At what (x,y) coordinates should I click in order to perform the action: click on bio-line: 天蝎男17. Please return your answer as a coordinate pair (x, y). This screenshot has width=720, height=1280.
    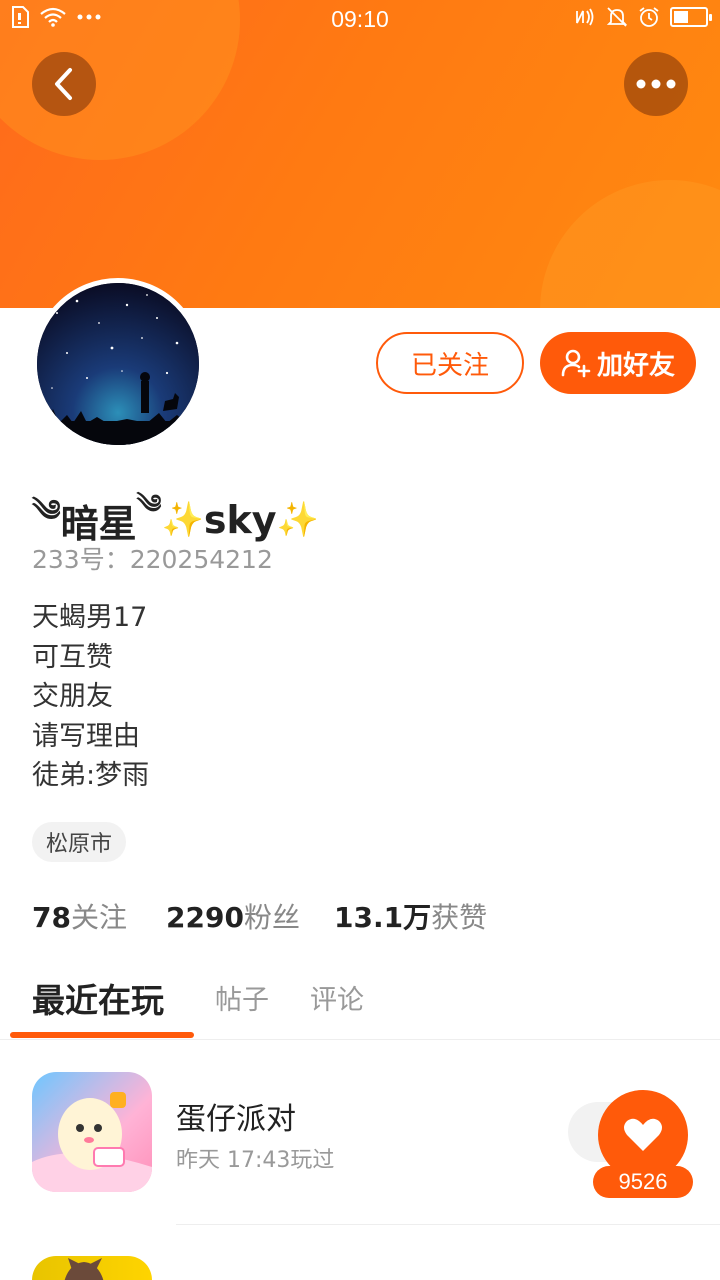
    Looking at the image, I should click on (90, 617).